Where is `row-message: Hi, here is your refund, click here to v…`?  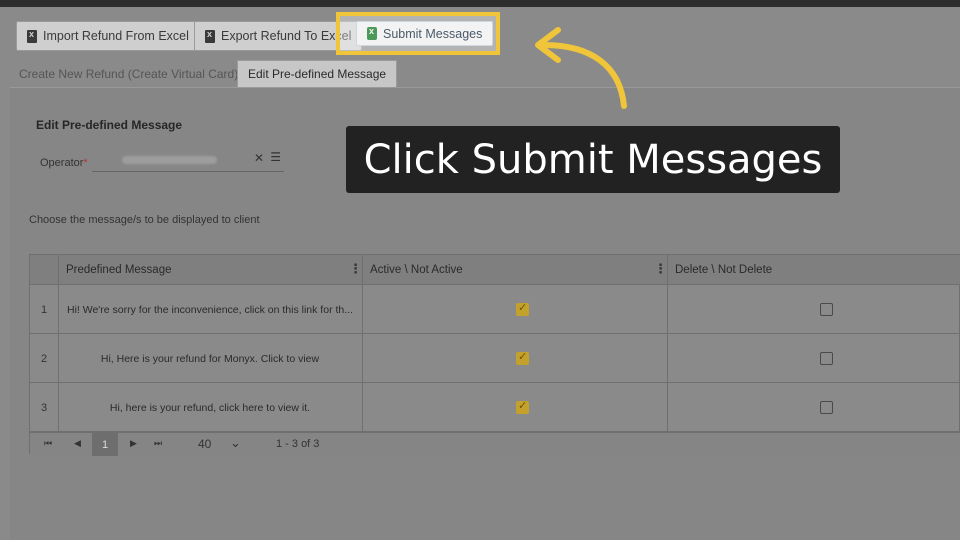
row-message: Hi, here is your refund, click here to v… is located at coordinates (210, 407).